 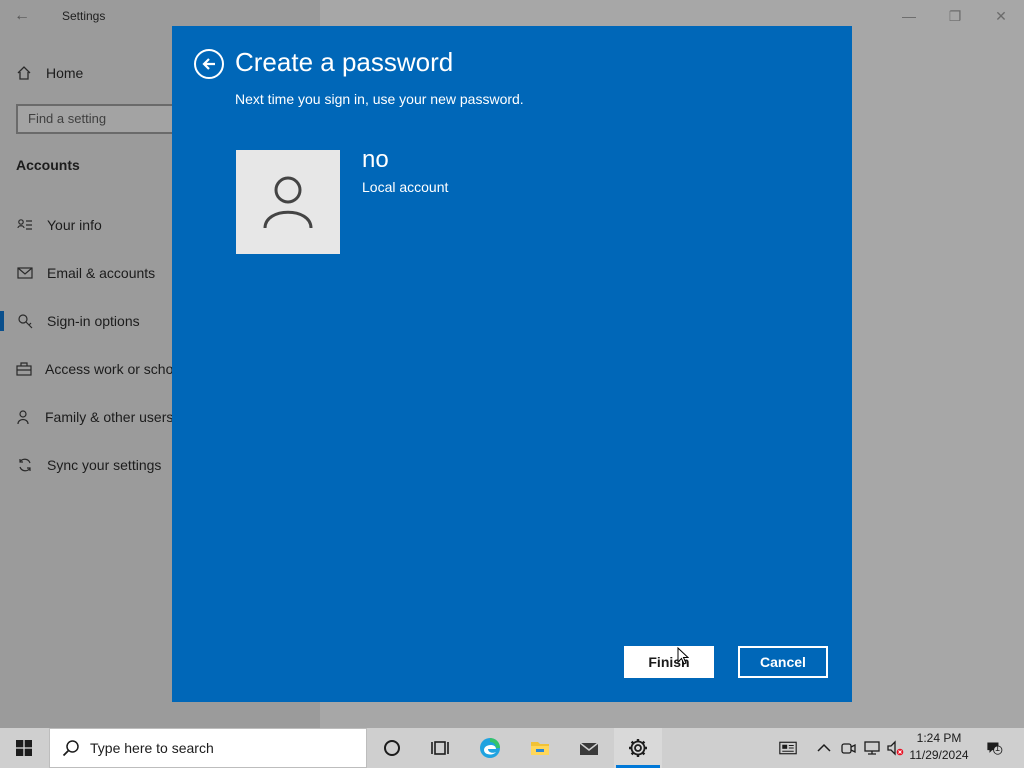 I want to click on account-name: no, so click(x=375, y=159).